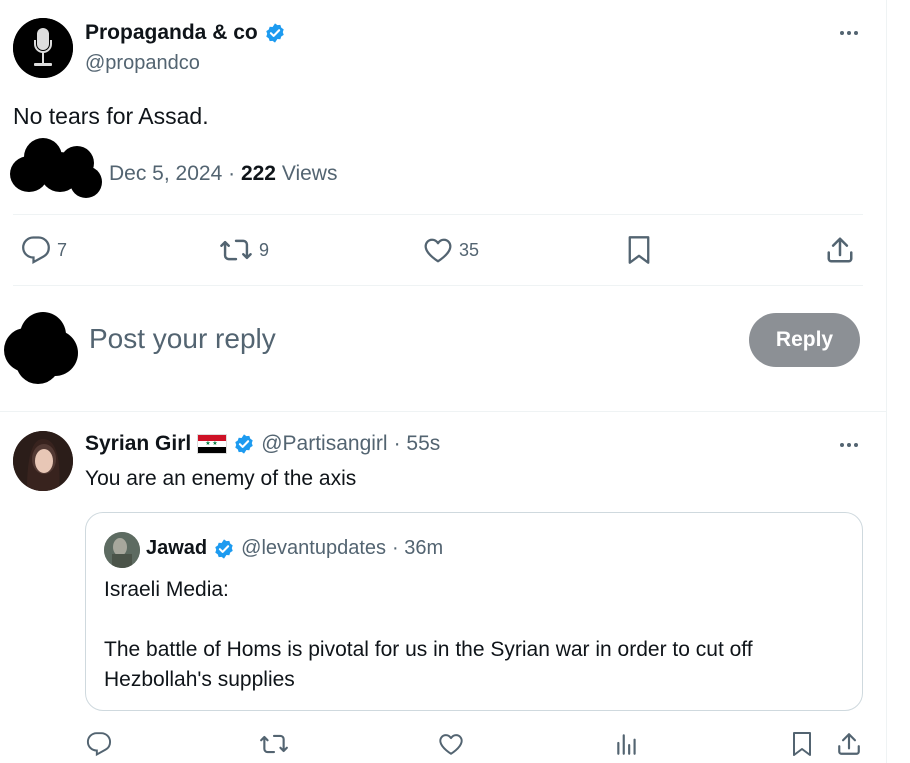 This screenshot has width=910, height=763. Describe the element at coordinates (166, 589) in the screenshot. I see `quote-text-line: Israeli Media:` at that location.